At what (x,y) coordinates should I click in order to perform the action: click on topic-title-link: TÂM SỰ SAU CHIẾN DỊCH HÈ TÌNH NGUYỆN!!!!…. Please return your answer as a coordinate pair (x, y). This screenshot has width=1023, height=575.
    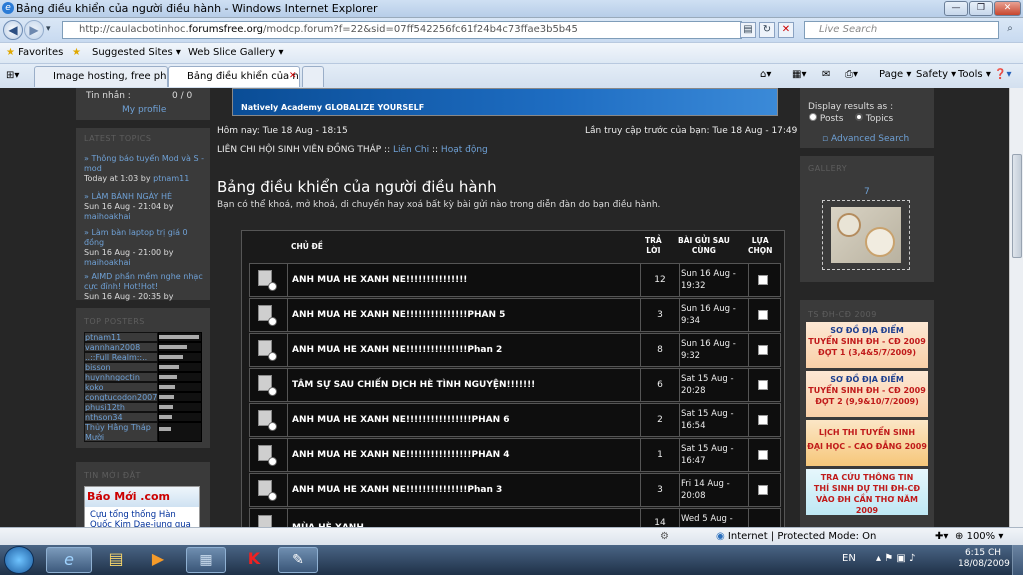
    Looking at the image, I should click on (413, 385).